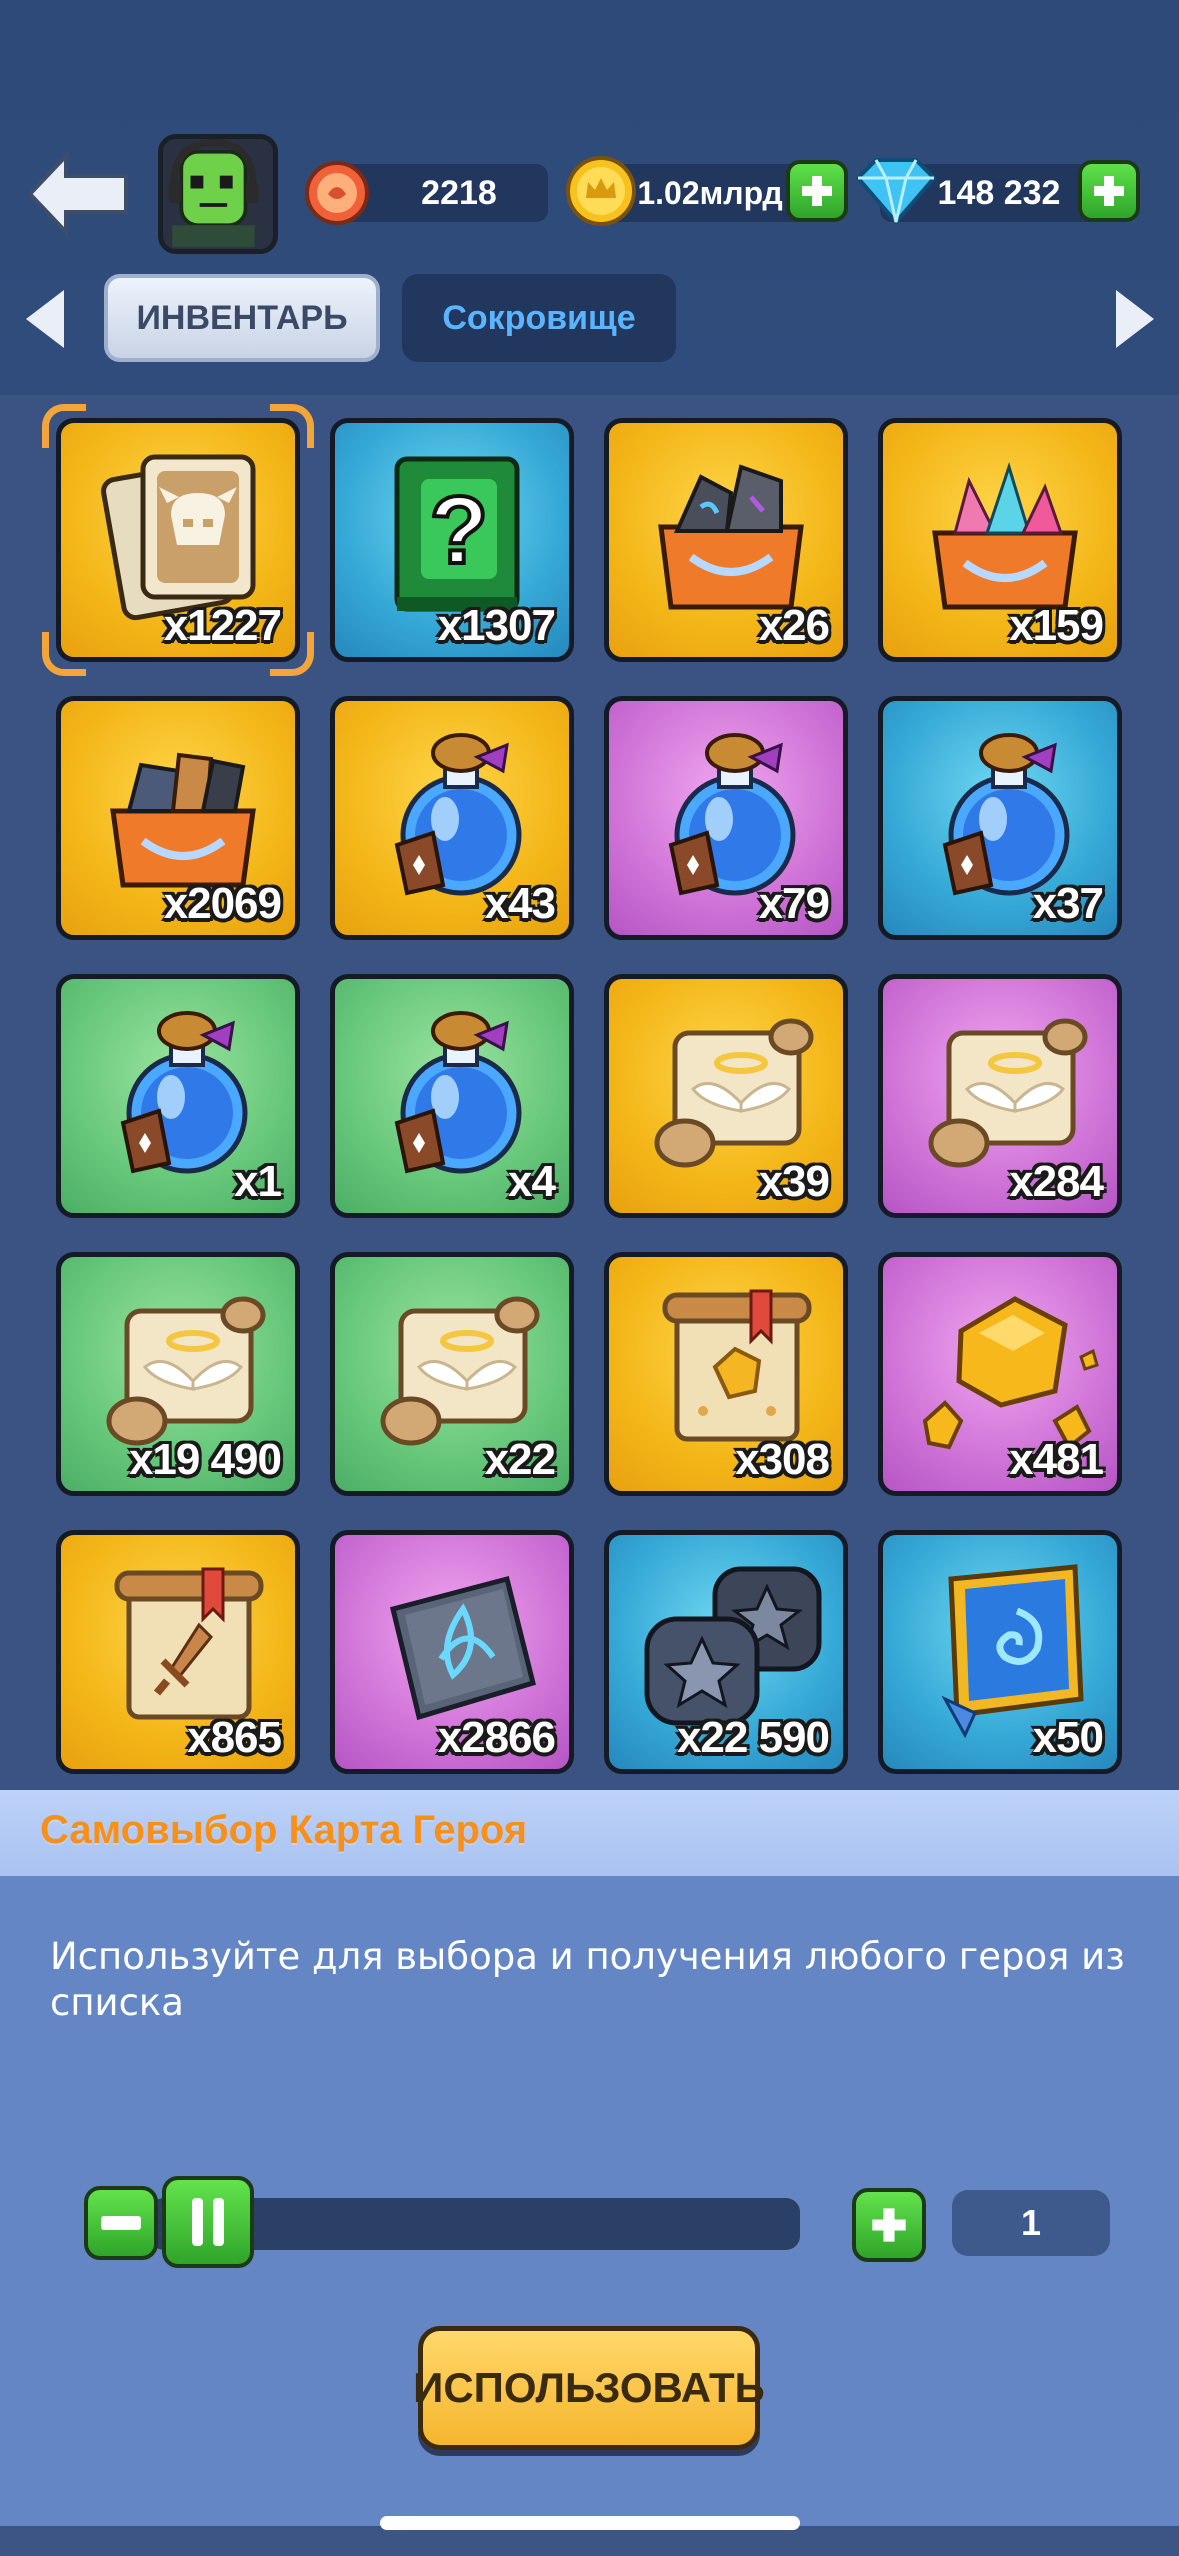  What do you see at coordinates (213, 193) in the screenshot?
I see `hero-avatar-icon` at bounding box center [213, 193].